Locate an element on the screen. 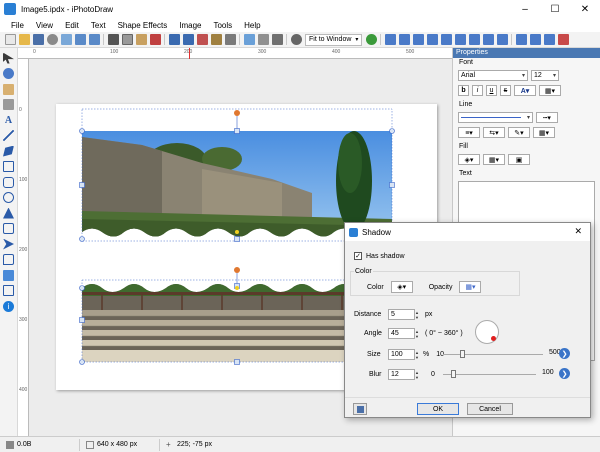 The height and width of the screenshot is (452, 600). strikethrough-button: s is located at coordinates (505, 90).